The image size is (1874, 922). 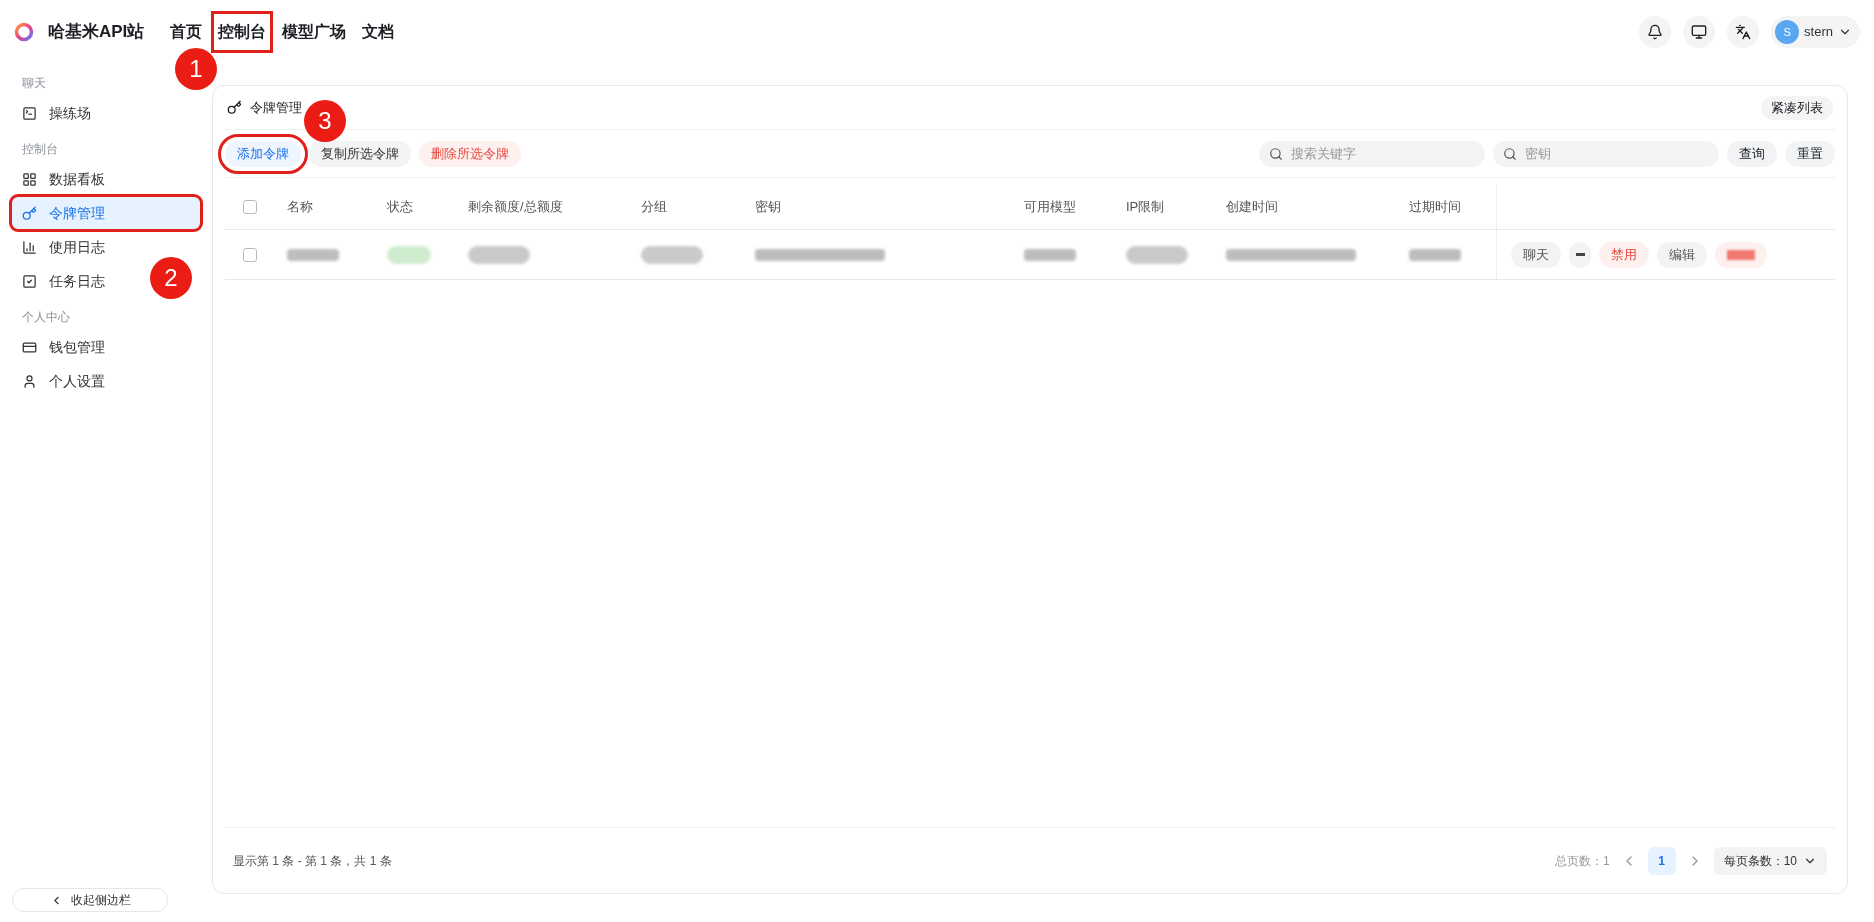 I want to click on select-all-checkbox, so click(x=250, y=206).